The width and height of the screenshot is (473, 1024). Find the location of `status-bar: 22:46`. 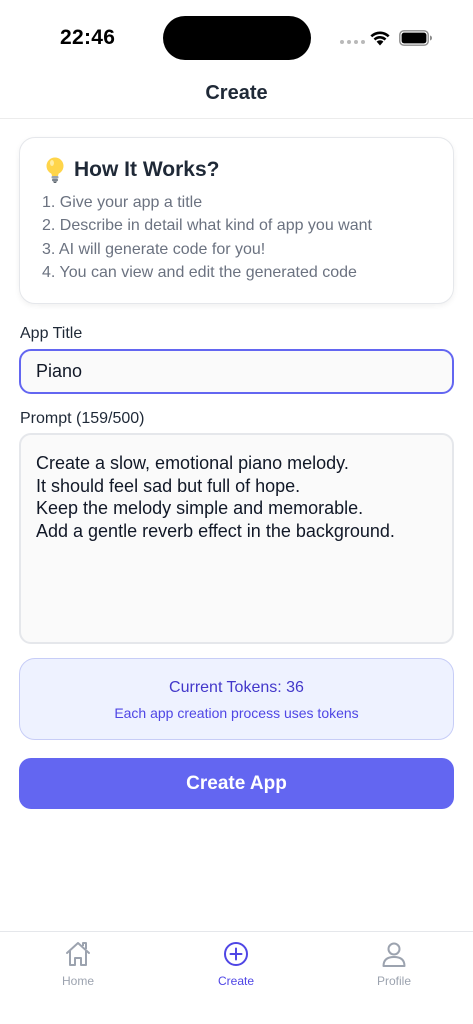

status-bar: 22:46 is located at coordinates (236, 38).